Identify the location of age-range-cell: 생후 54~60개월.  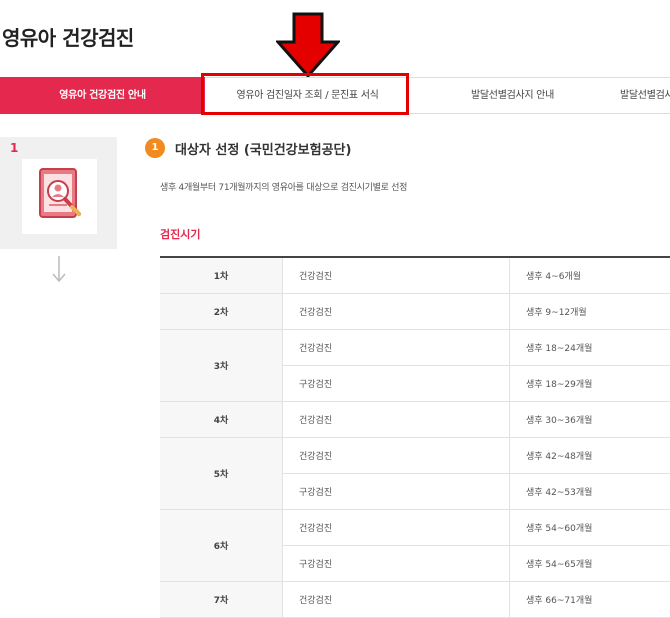
(590, 528).